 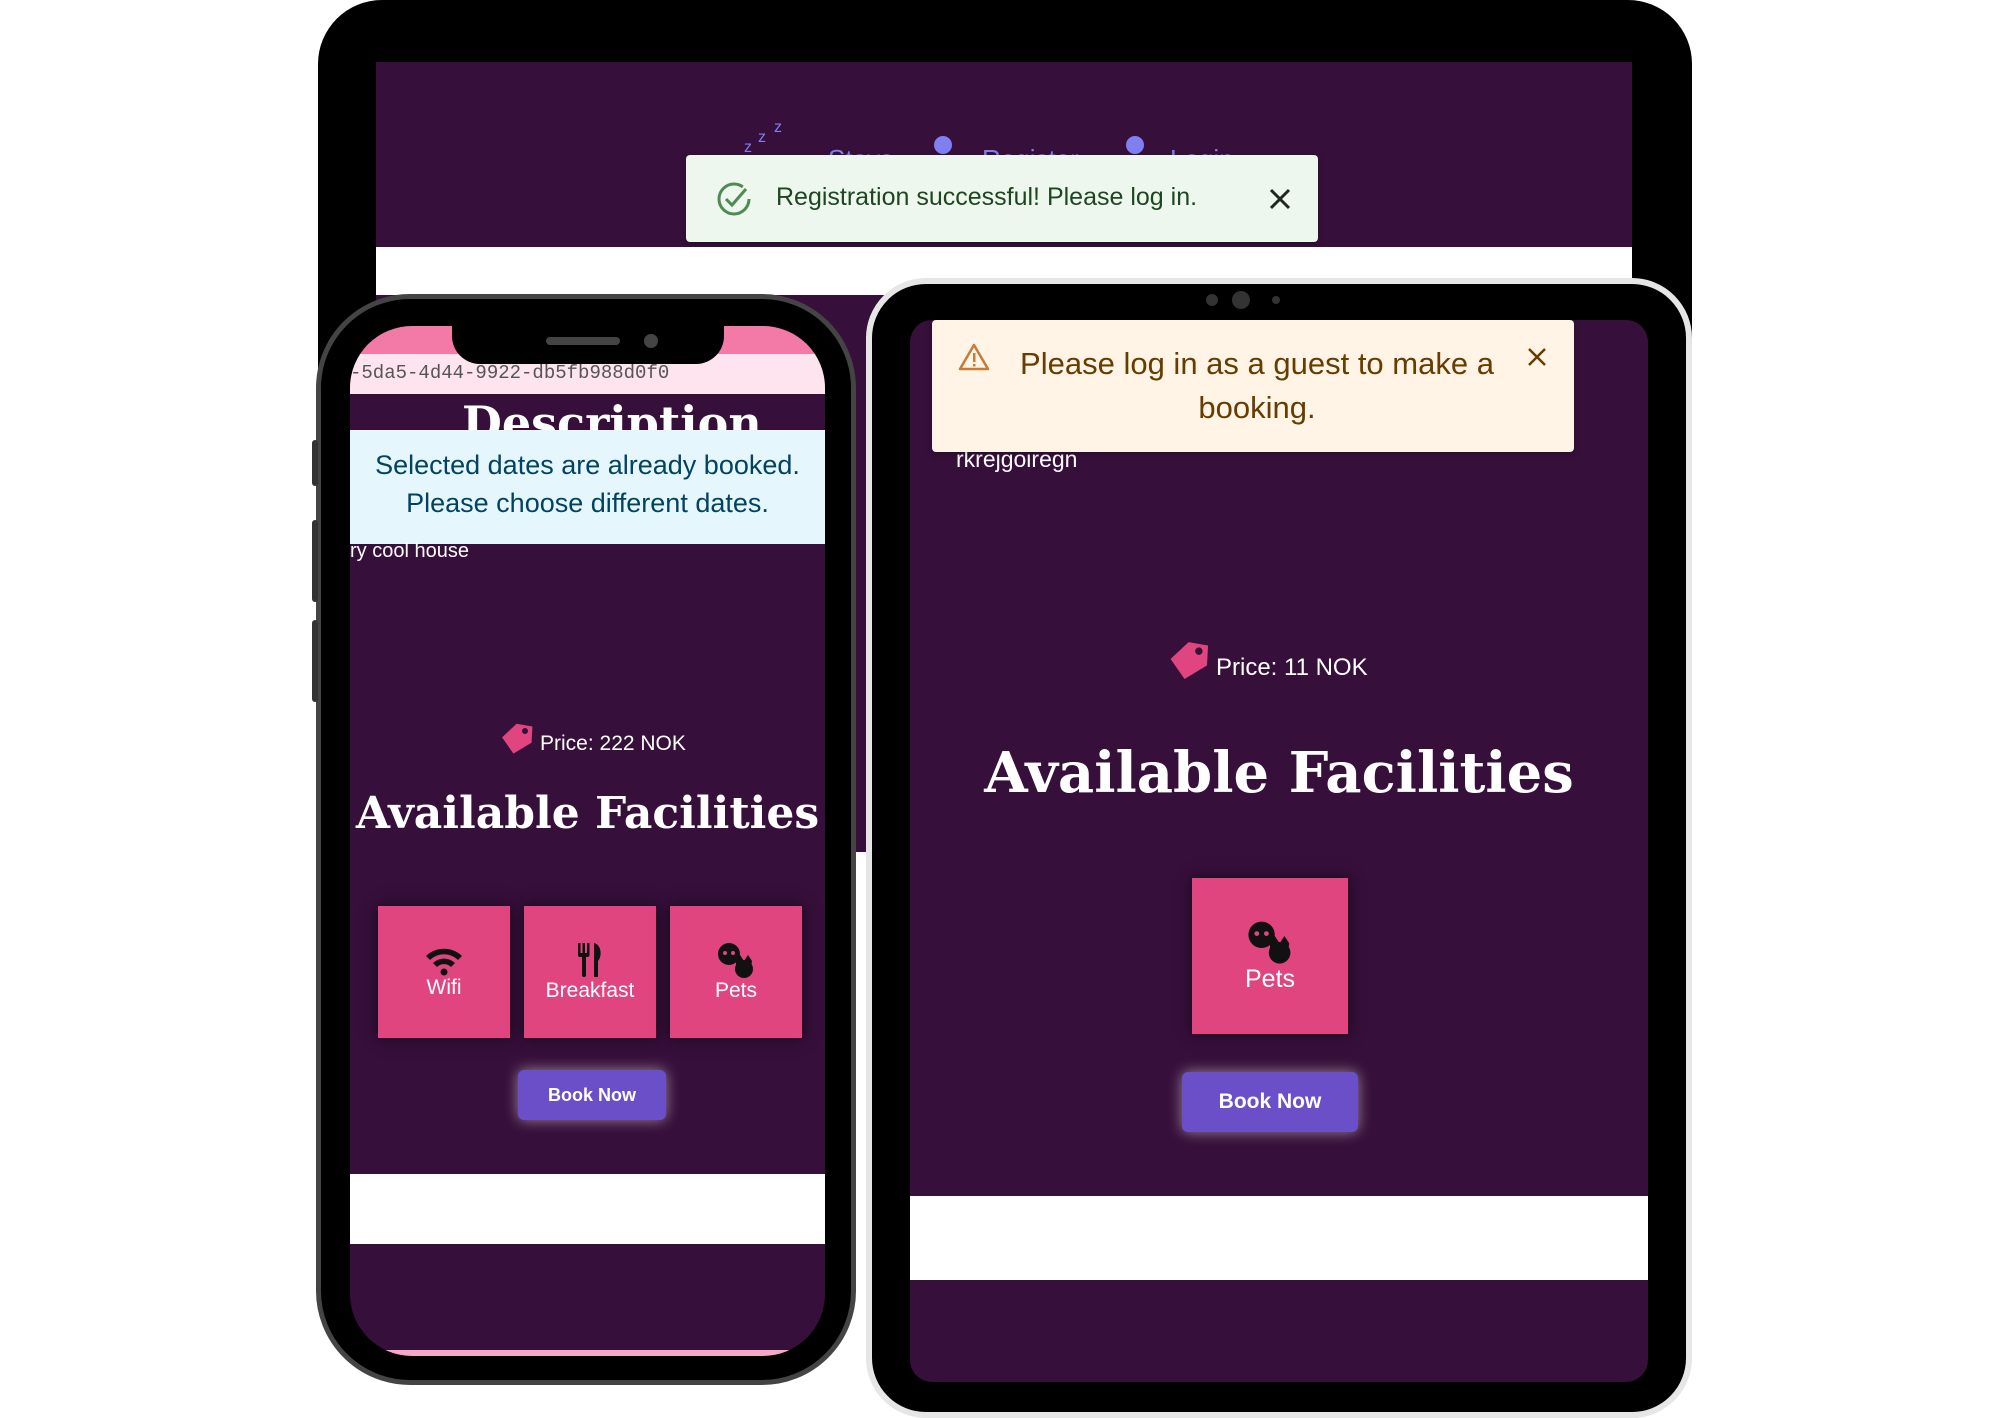 I want to click on login-icon, so click(x=1135, y=145).